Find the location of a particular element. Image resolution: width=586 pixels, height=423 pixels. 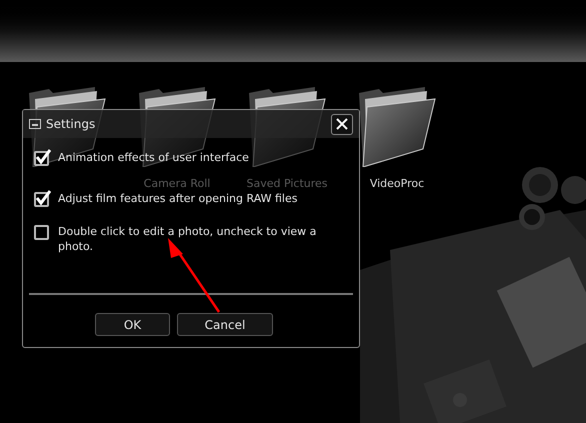

close-icon is located at coordinates (342, 124).